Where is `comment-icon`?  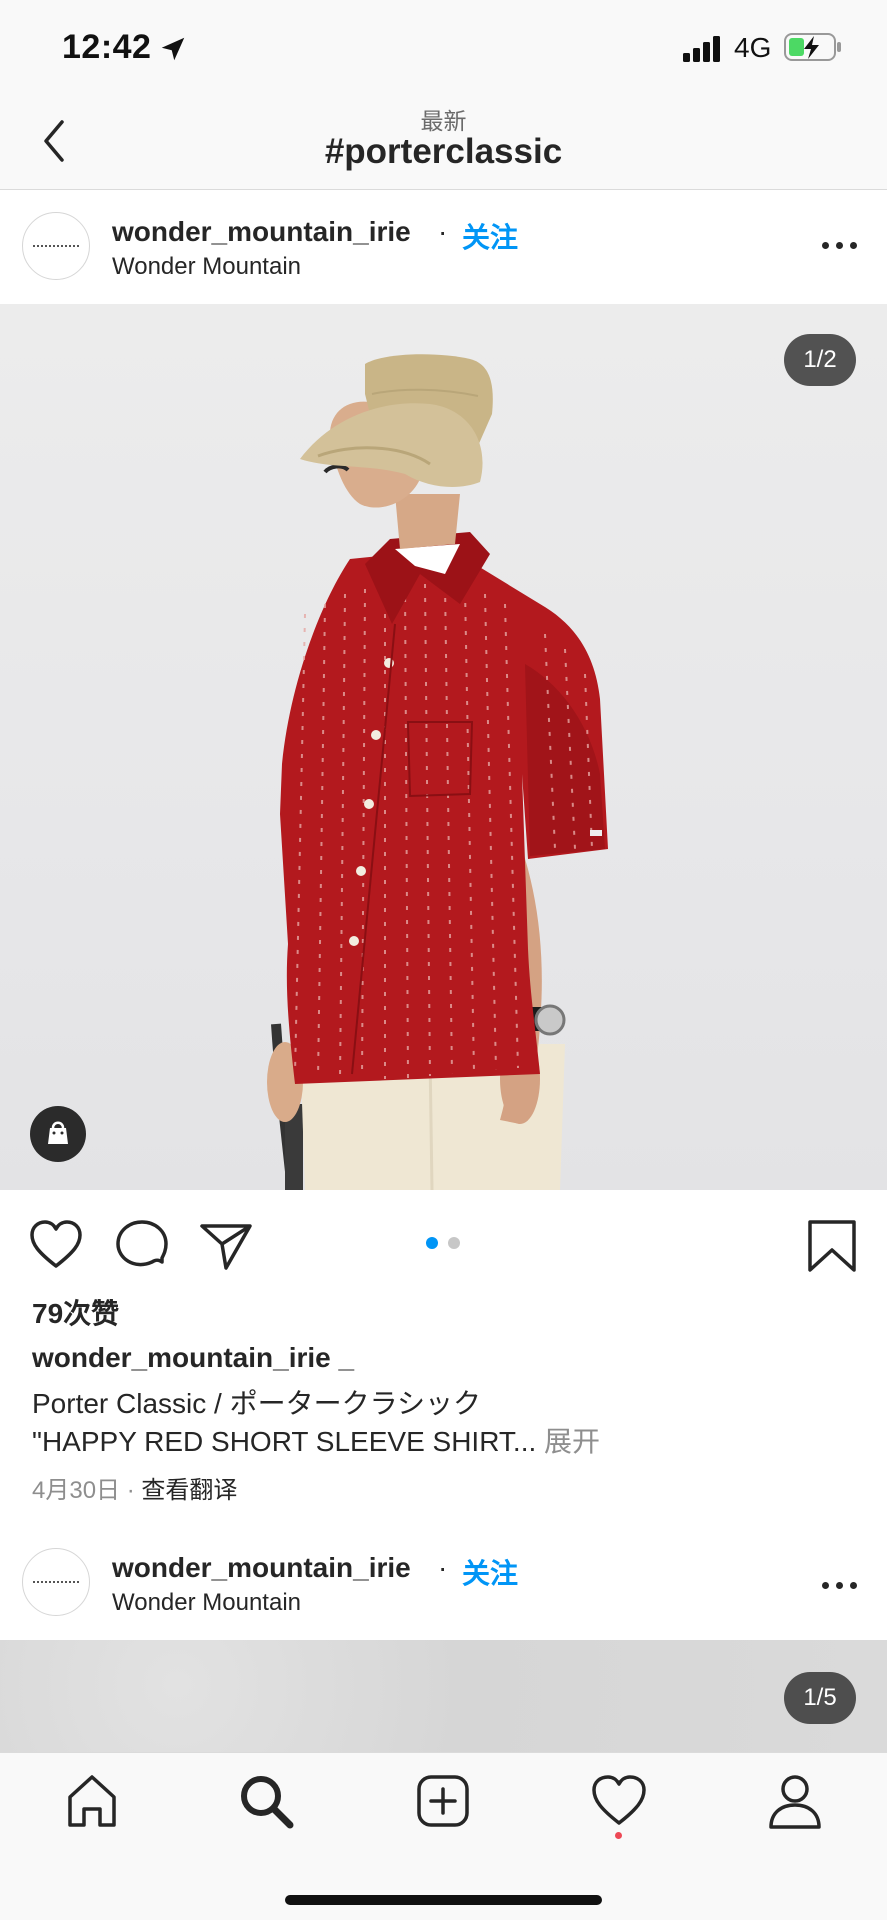
comment-icon is located at coordinates (142, 1246).